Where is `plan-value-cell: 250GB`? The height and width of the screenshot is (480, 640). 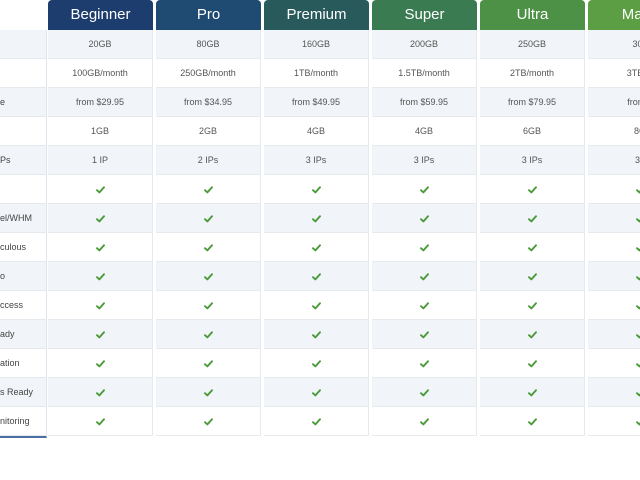 plan-value-cell: 250GB is located at coordinates (532, 44).